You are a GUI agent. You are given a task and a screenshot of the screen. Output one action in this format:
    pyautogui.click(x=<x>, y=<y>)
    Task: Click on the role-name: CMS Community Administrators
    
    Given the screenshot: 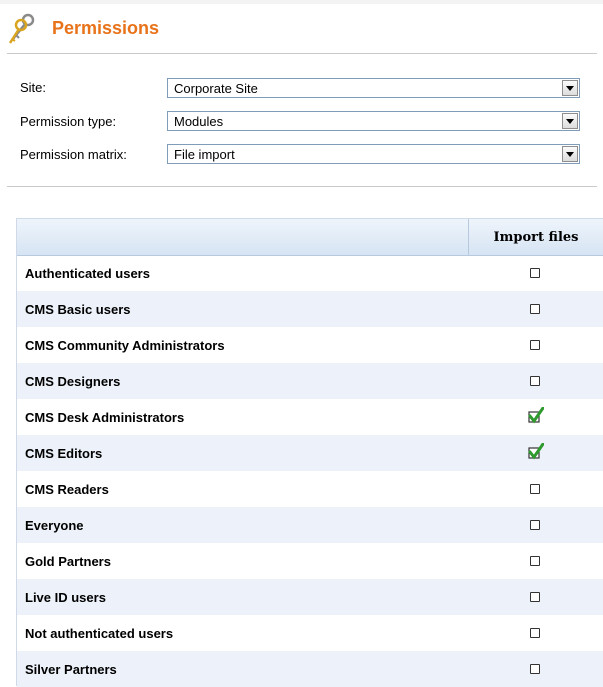 What is the action you would take?
    pyautogui.click(x=125, y=345)
    